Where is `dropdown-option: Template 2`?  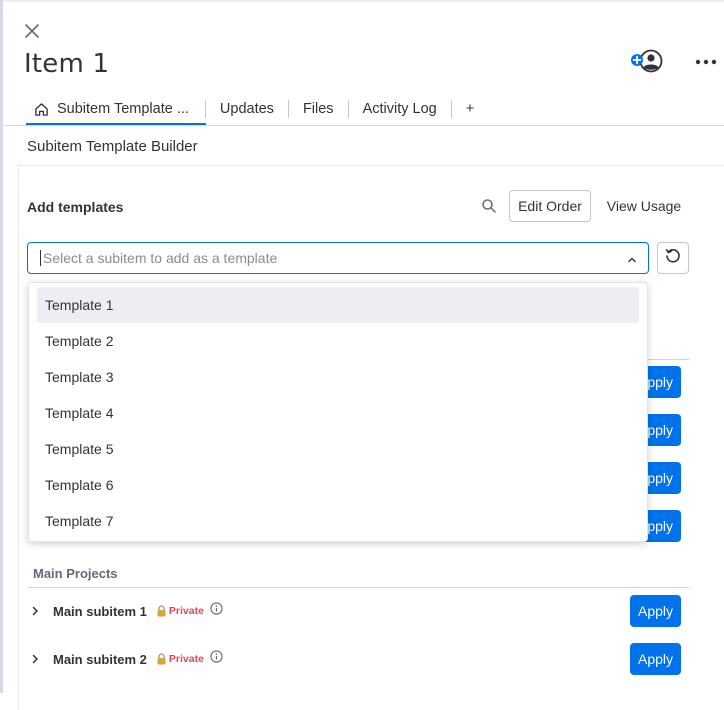 dropdown-option: Template 2 is located at coordinates (338, 341).